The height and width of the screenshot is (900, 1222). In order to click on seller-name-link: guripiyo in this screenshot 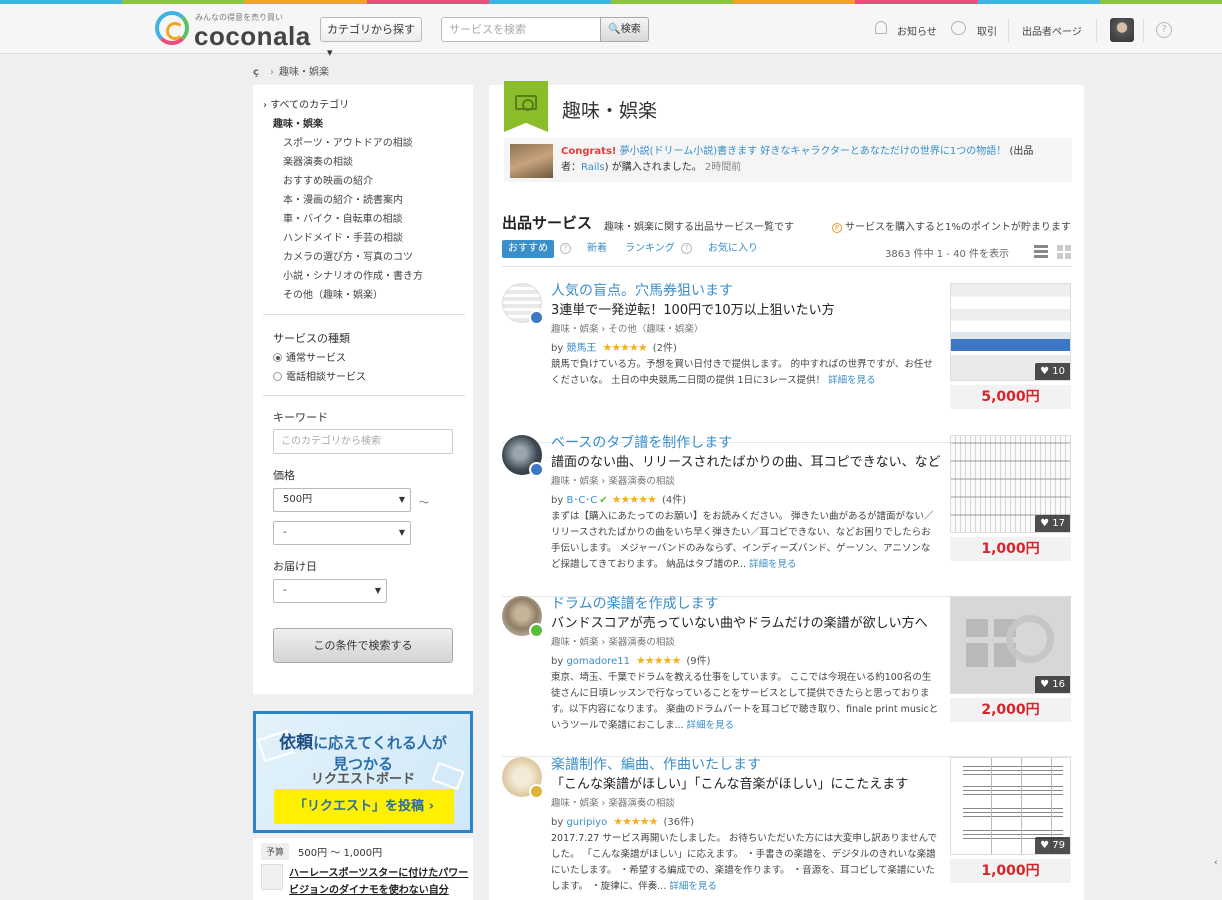, I will do `click(586, 822)`.